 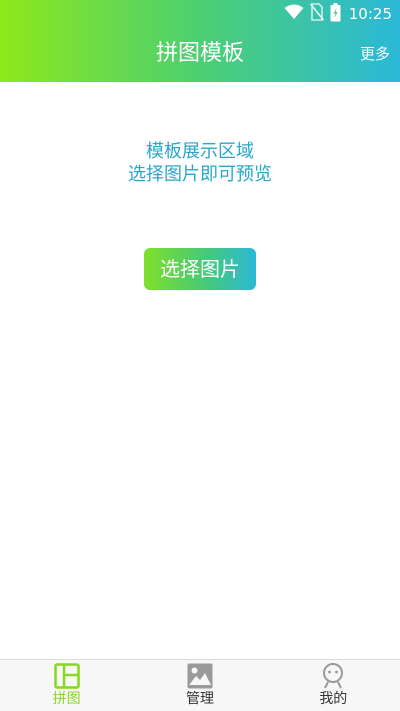 I want to click on nav-item-mine: 我的, so click(x=333, y=685).